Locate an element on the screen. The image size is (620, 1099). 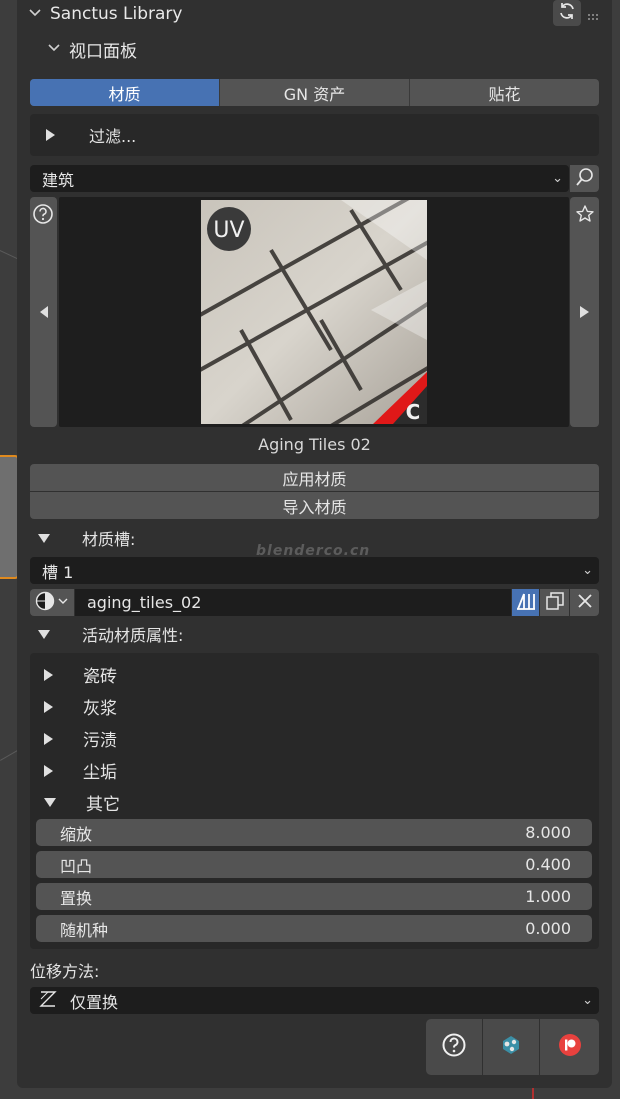
category-dirt: 尘垢 is located at coordinates (80, 770).